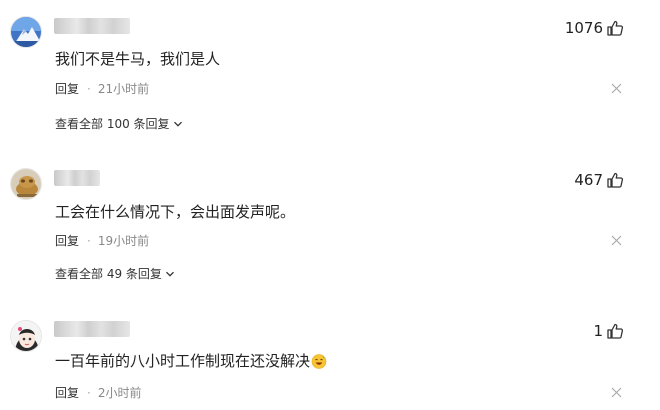  What do you see at coordinates (119, 393) in the screenshot?
I see `comment-time: 2小时前` at bounding box center [119, 393].